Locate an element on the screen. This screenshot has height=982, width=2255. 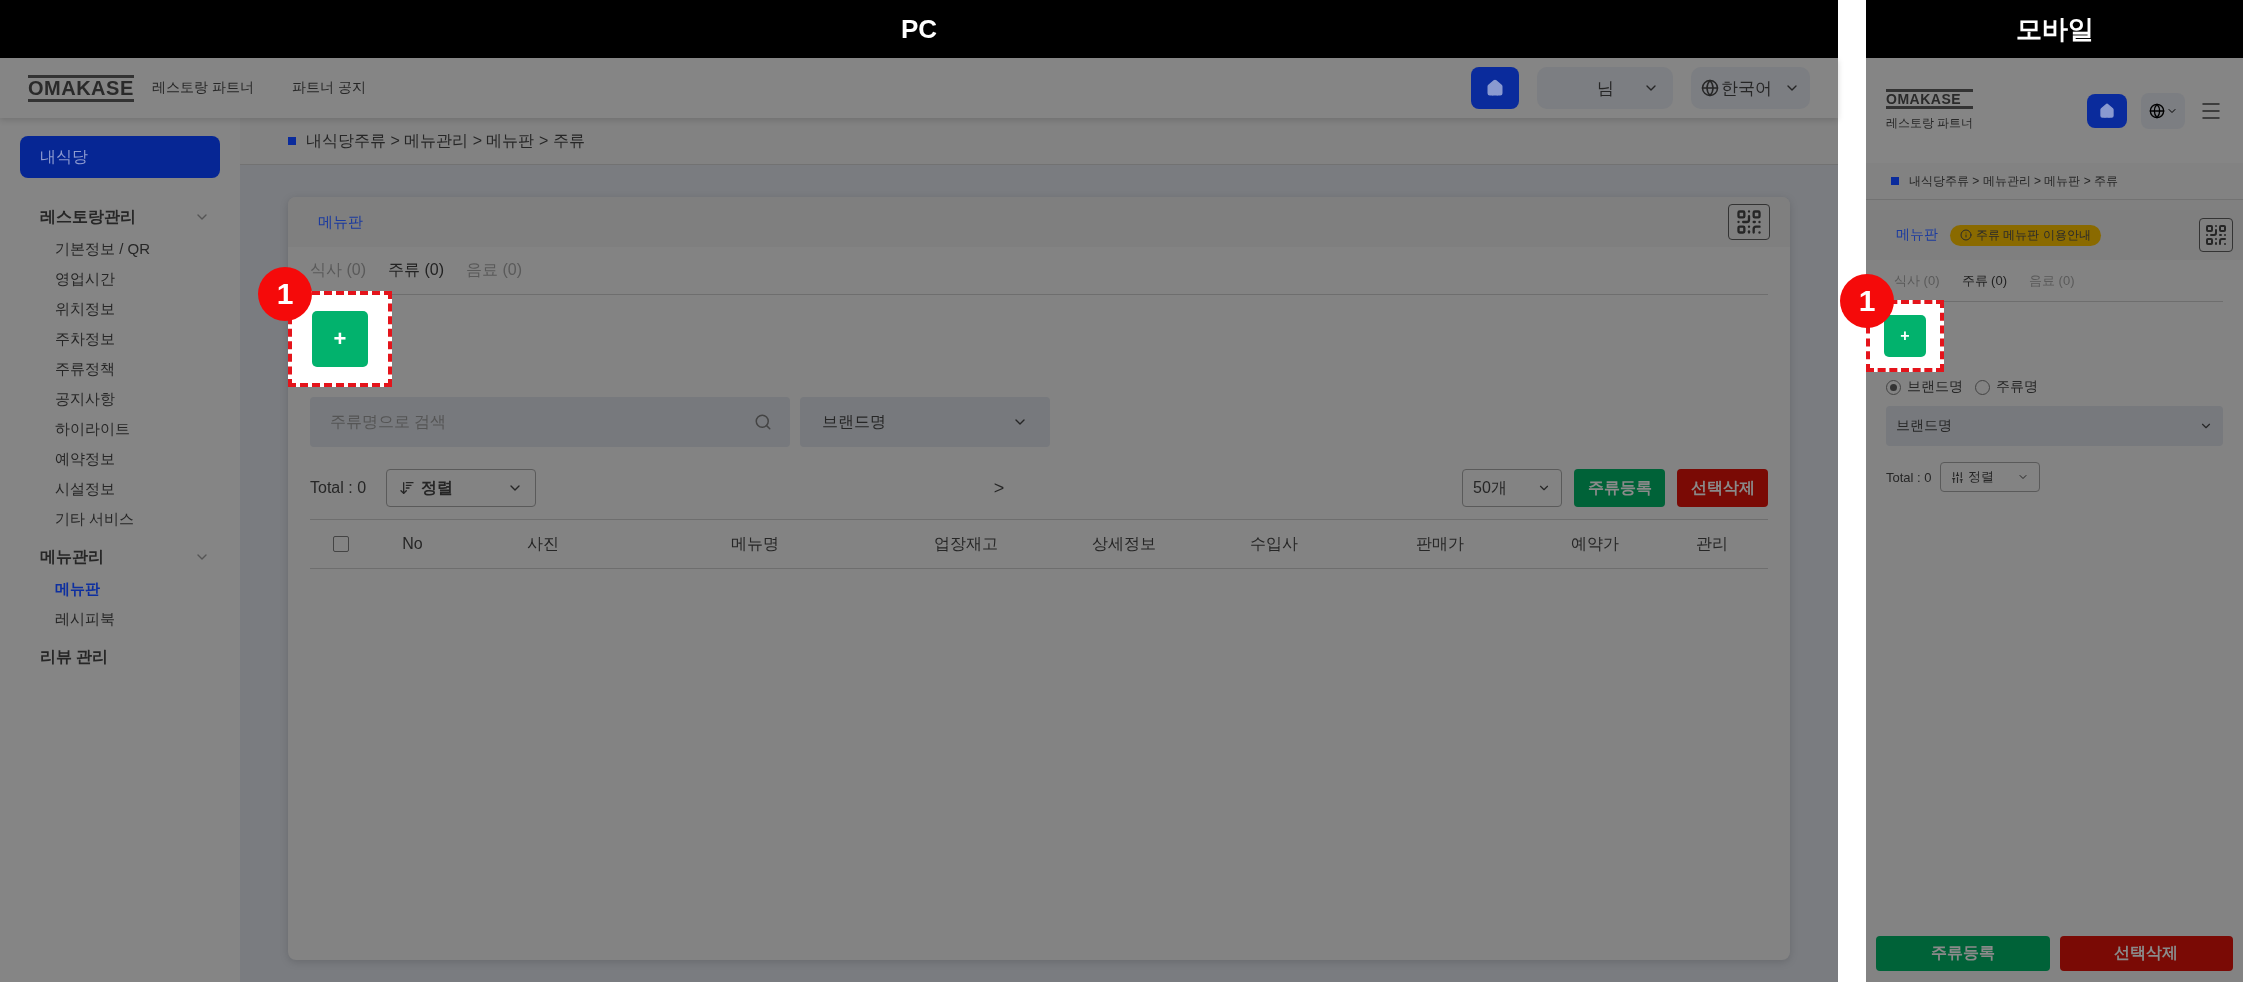
sidebar-group-title: 레스토랑관리 is located at coordinates (88, 216).